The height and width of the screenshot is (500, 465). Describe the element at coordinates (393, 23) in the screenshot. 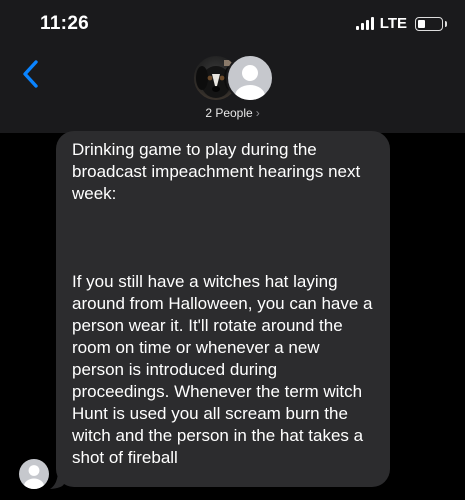

I see `network-type: LTE` at that location.